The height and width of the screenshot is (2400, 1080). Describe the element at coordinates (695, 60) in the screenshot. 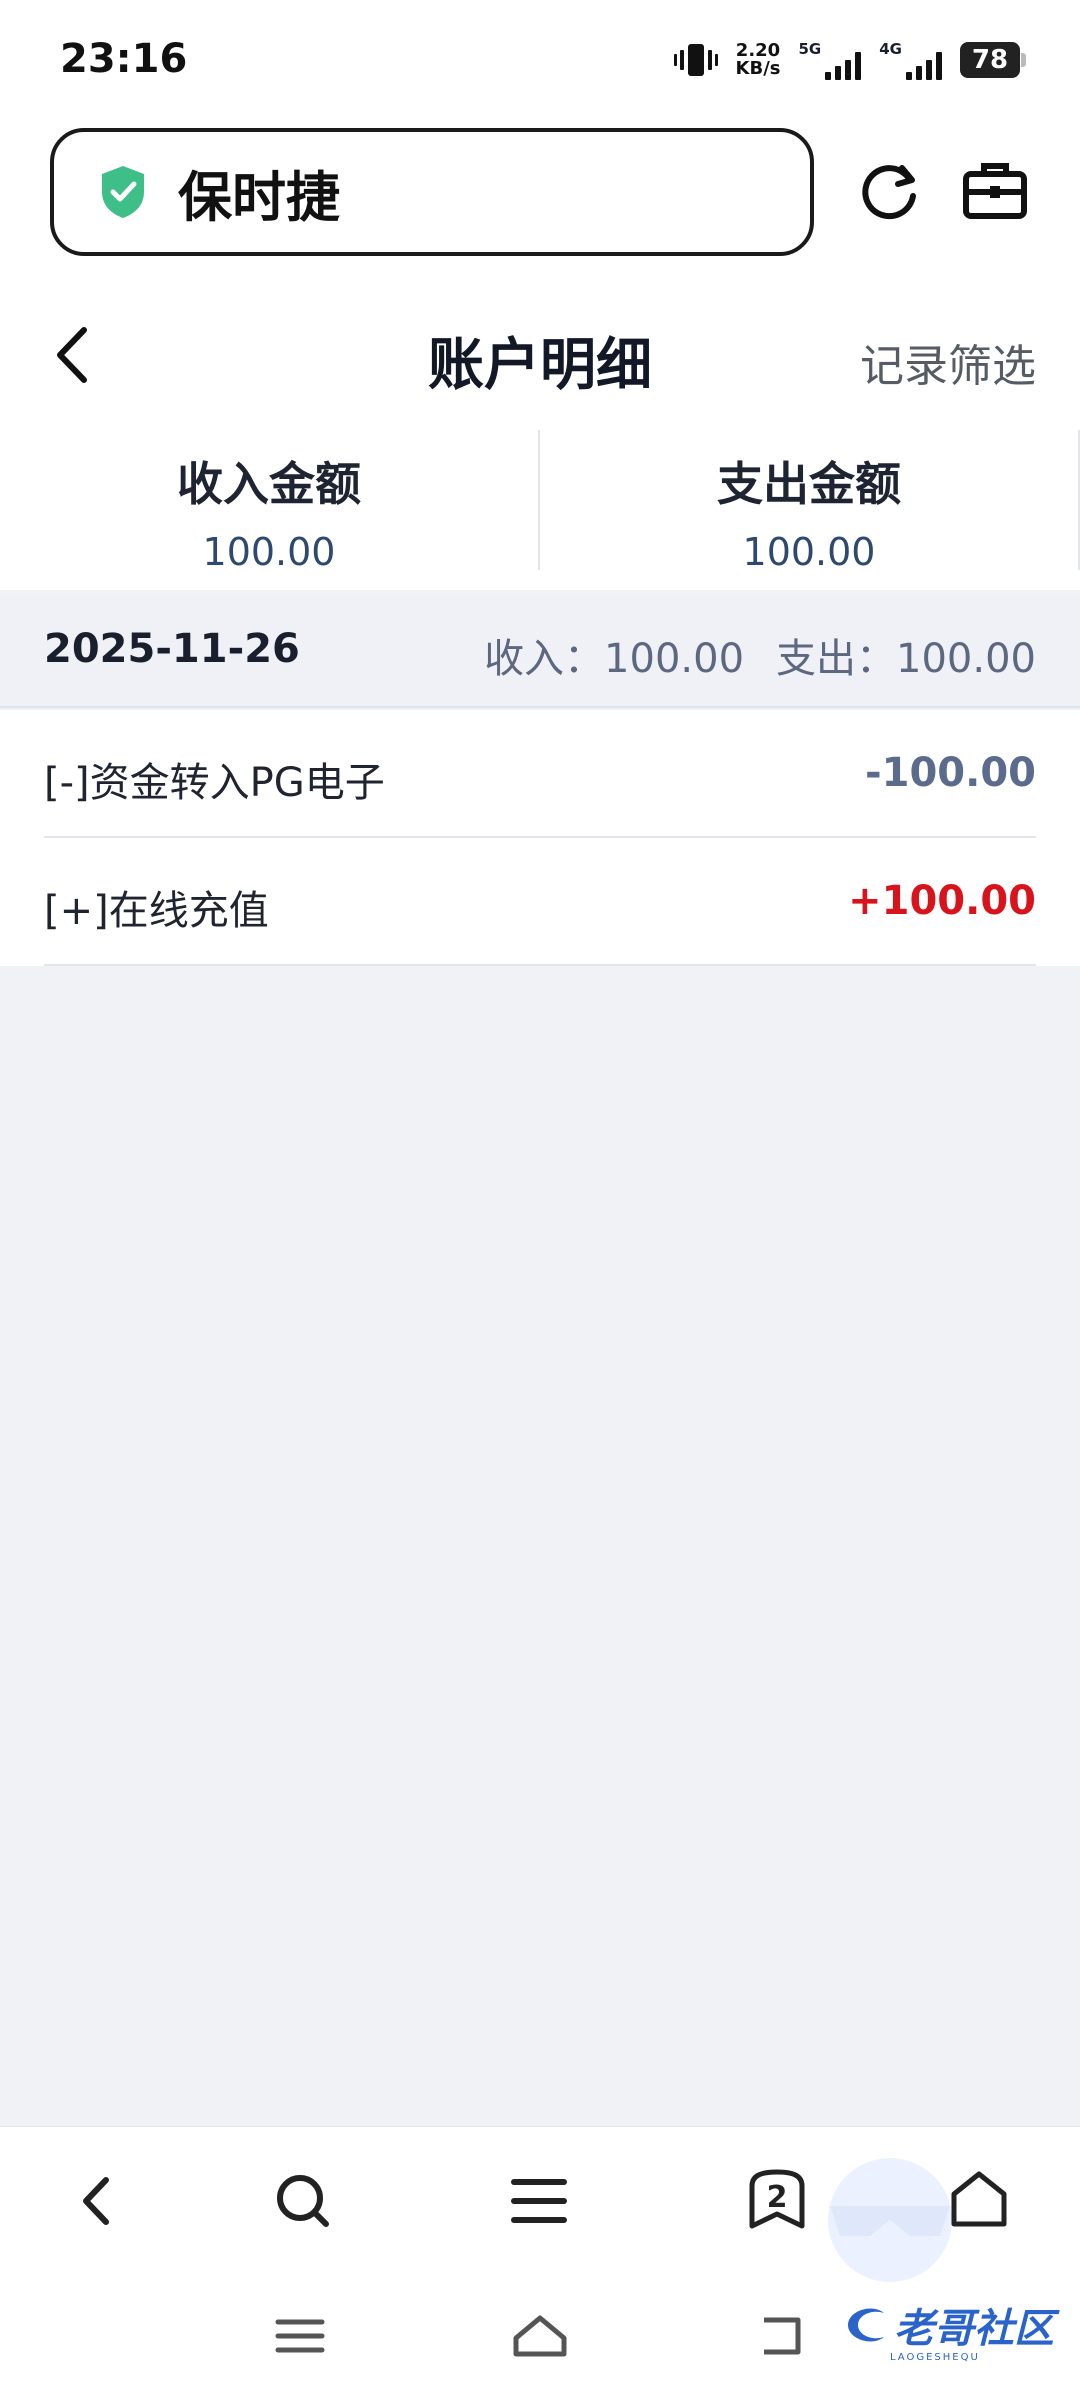

I see `vibrate-icon` at that location.